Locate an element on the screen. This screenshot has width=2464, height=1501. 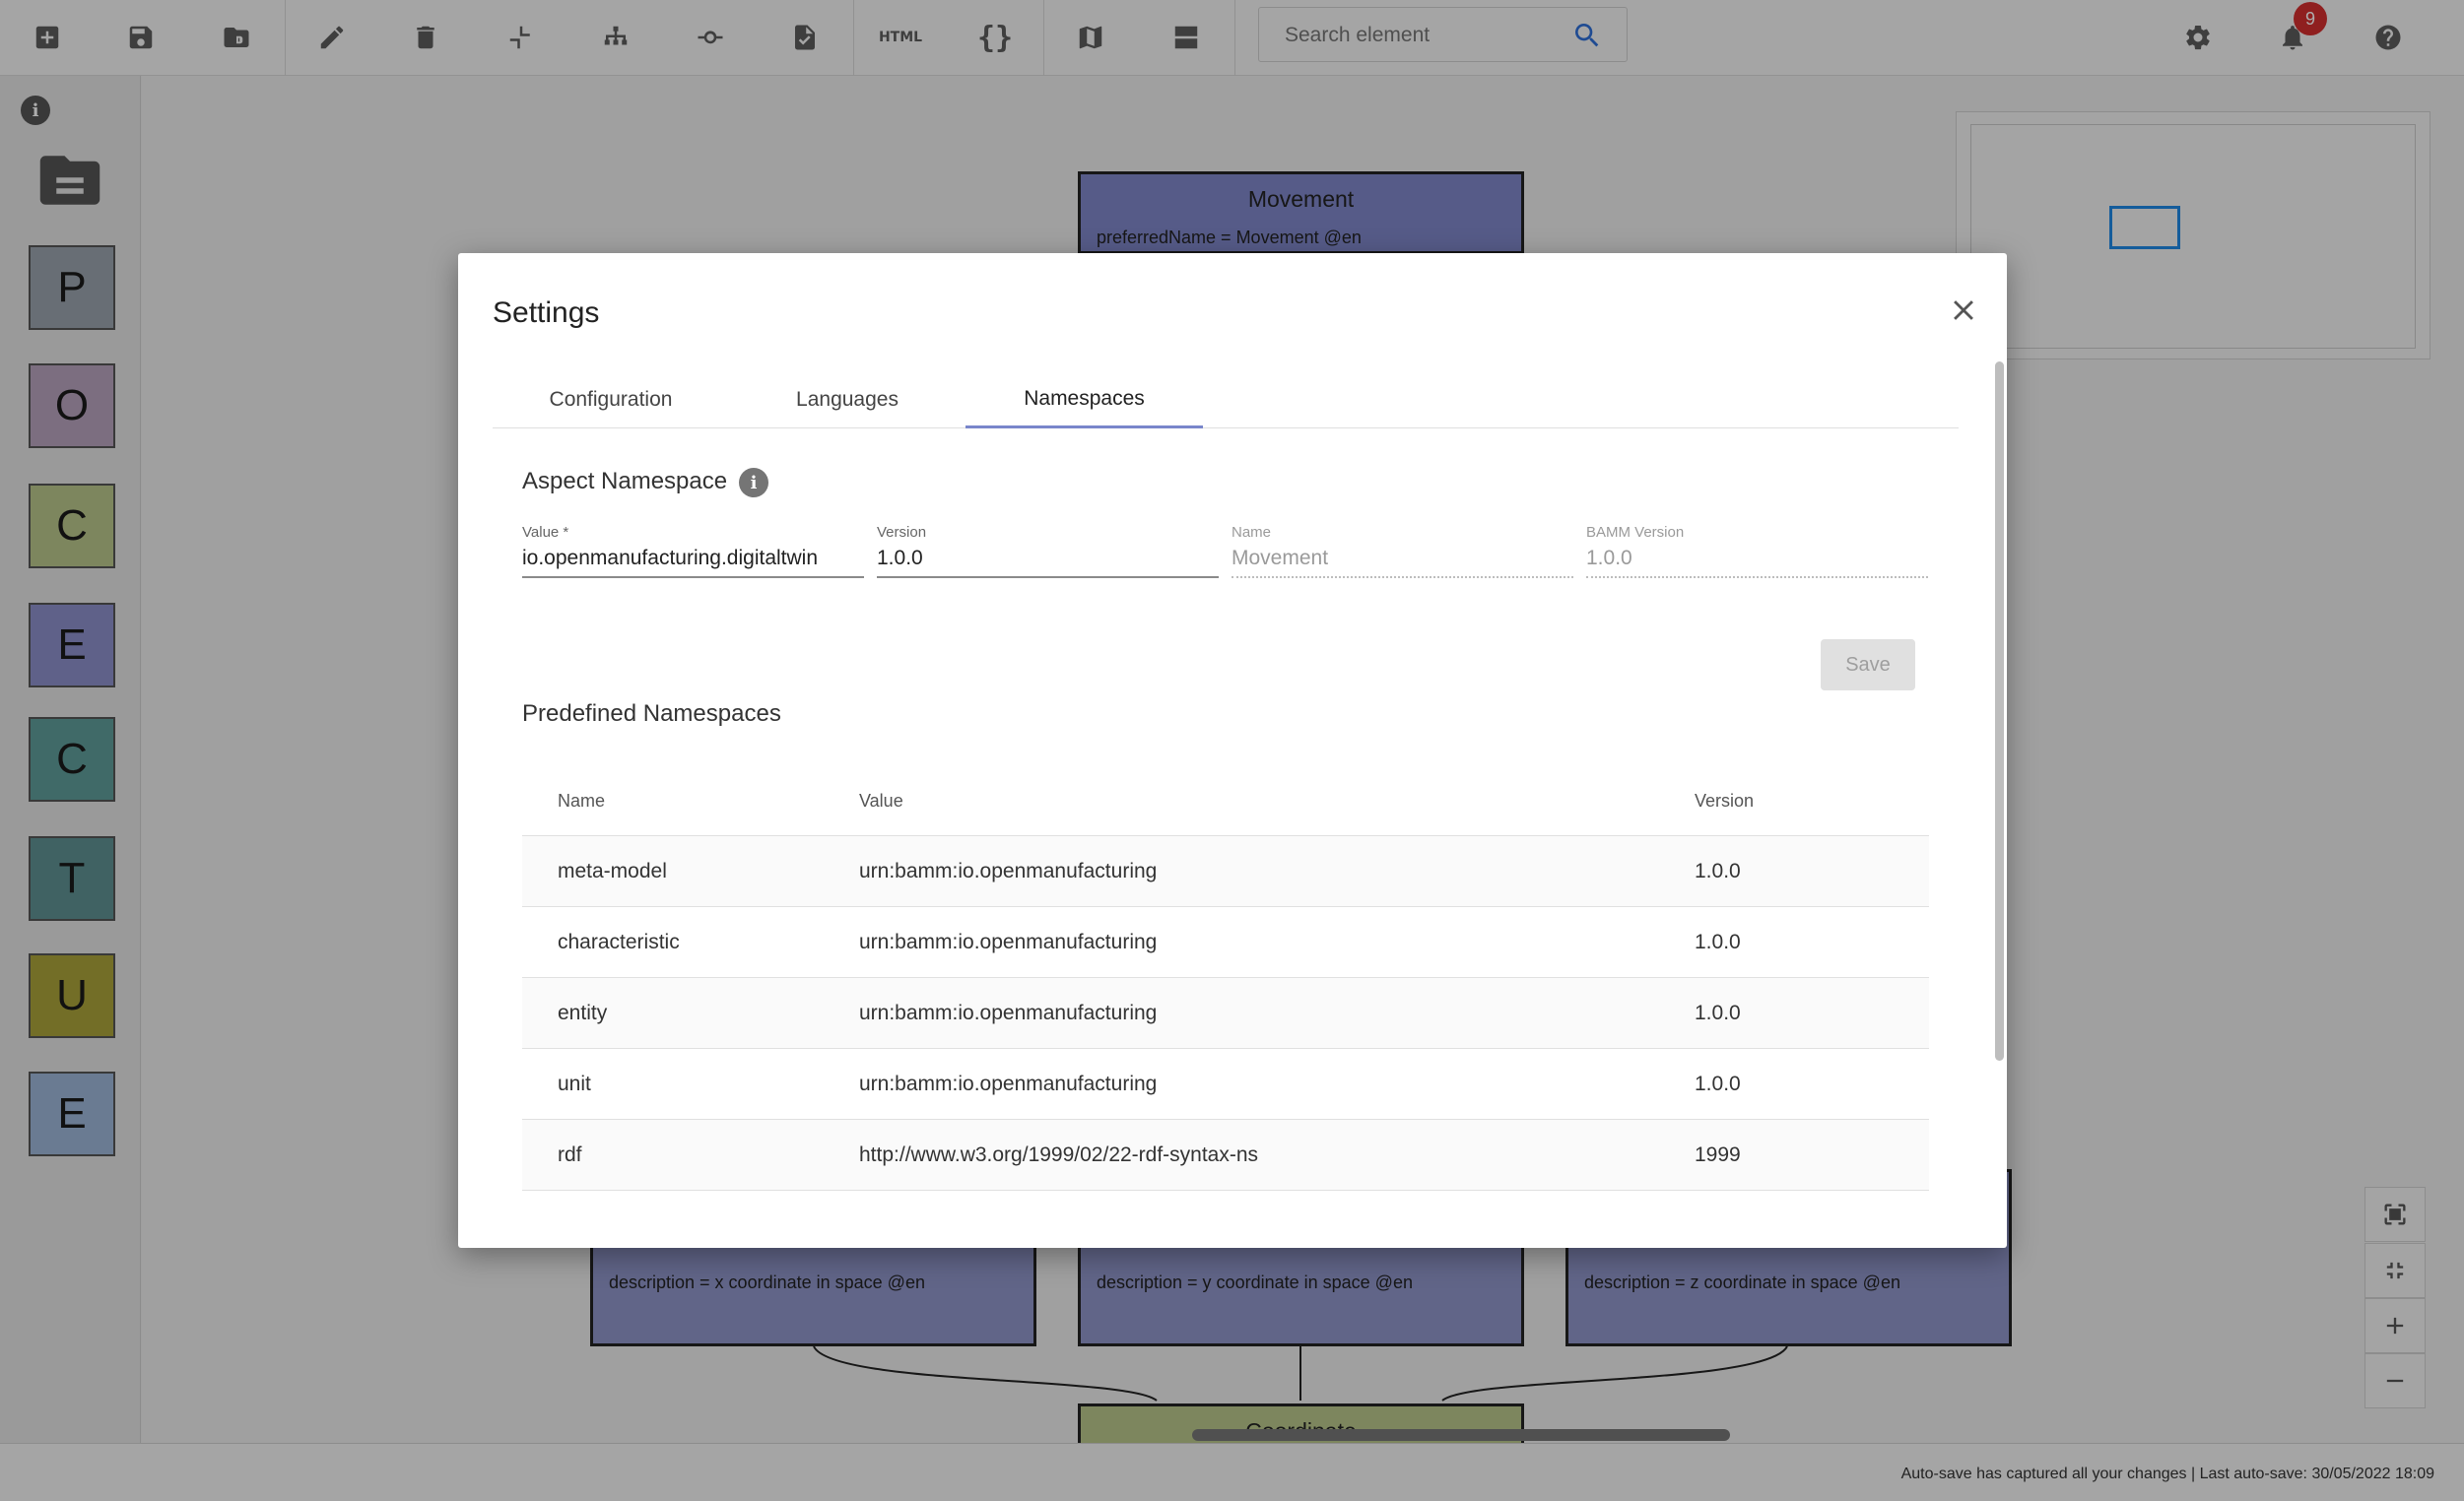
version-label: Version is located at coordinates (902, 532).